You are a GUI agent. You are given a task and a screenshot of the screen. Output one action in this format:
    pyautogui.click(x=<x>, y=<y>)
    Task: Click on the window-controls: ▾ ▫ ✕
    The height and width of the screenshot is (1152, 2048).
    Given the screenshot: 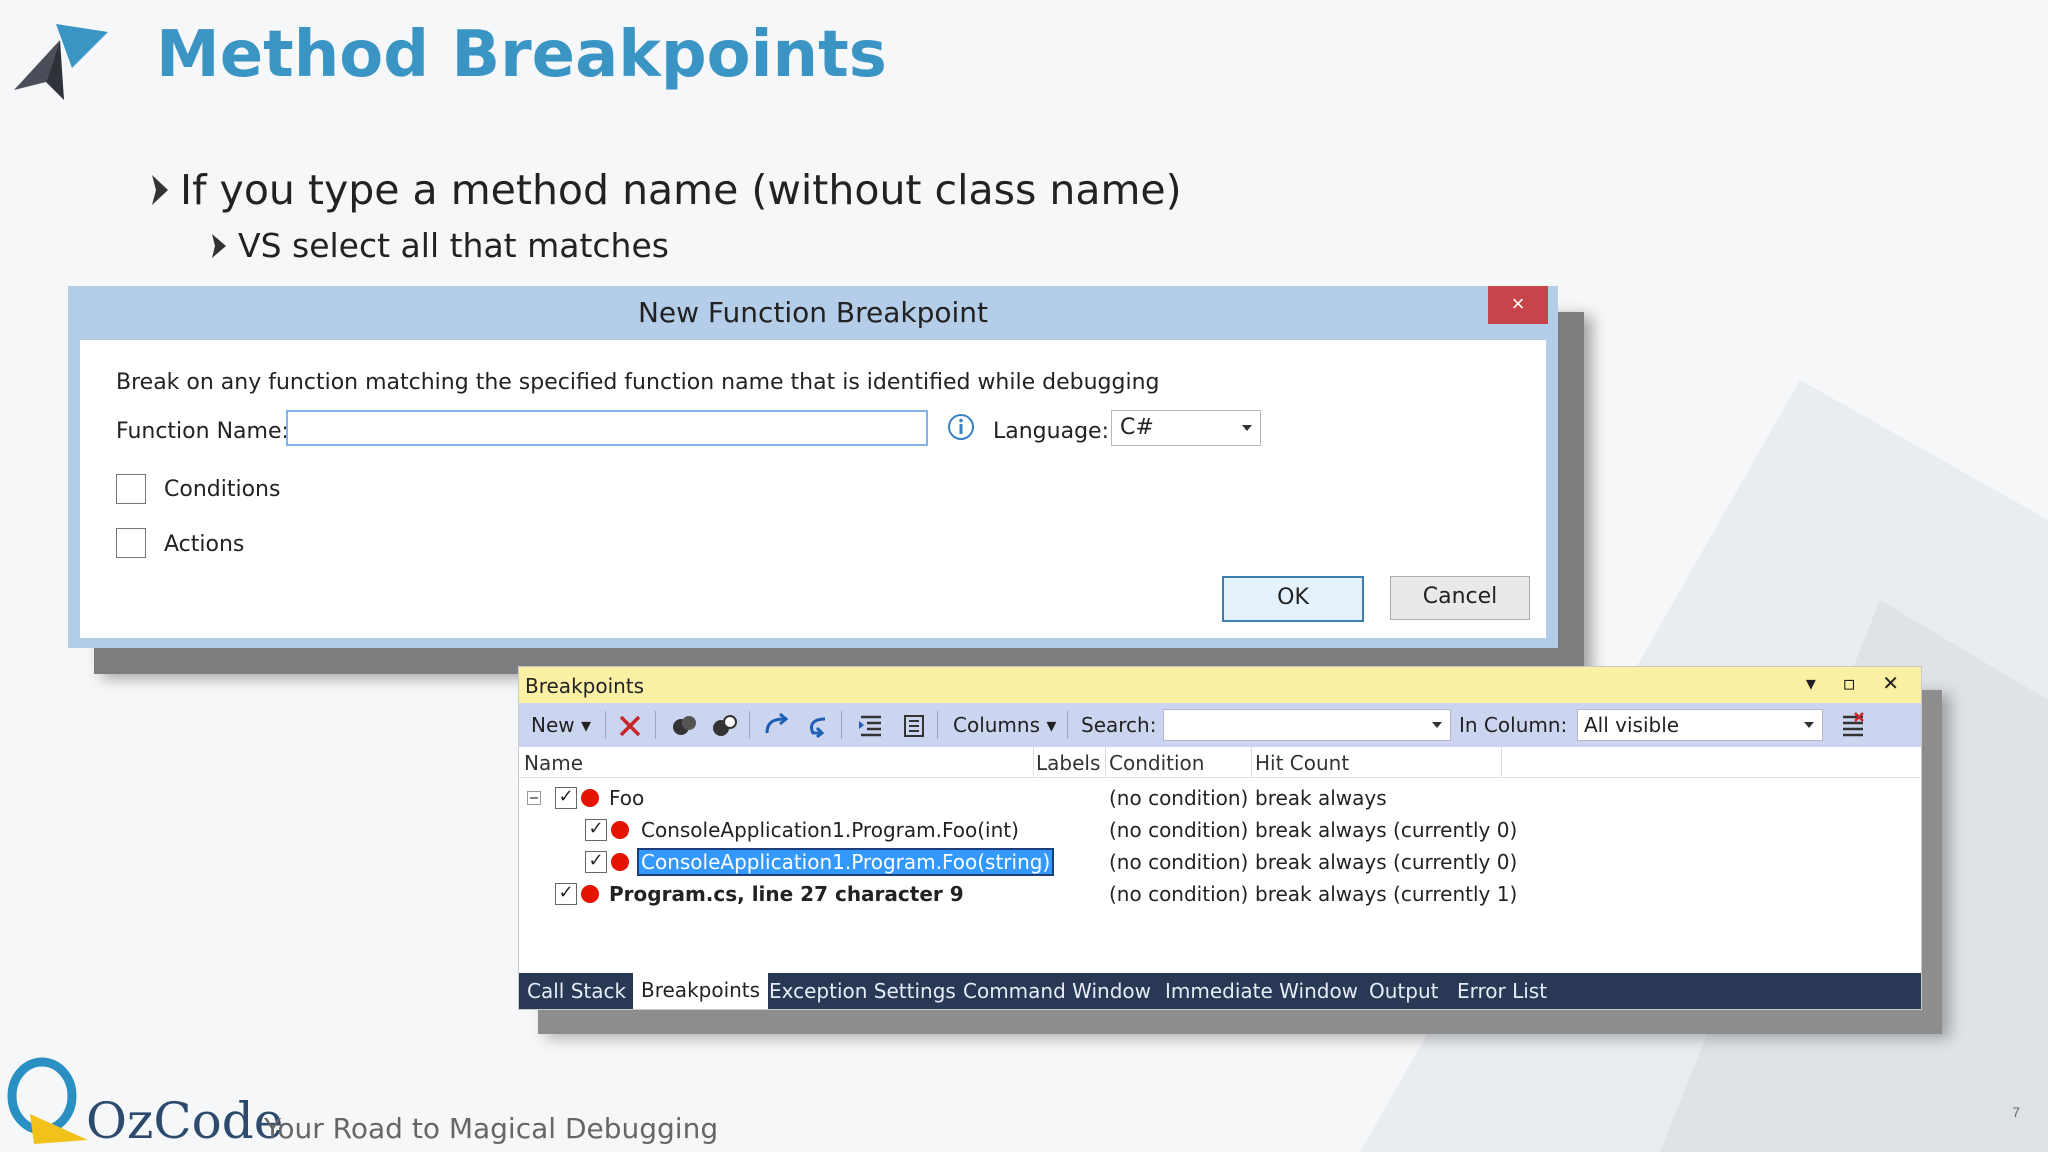 What is the action you would take?
    pyautogui.click(x=1857, y=683)
    